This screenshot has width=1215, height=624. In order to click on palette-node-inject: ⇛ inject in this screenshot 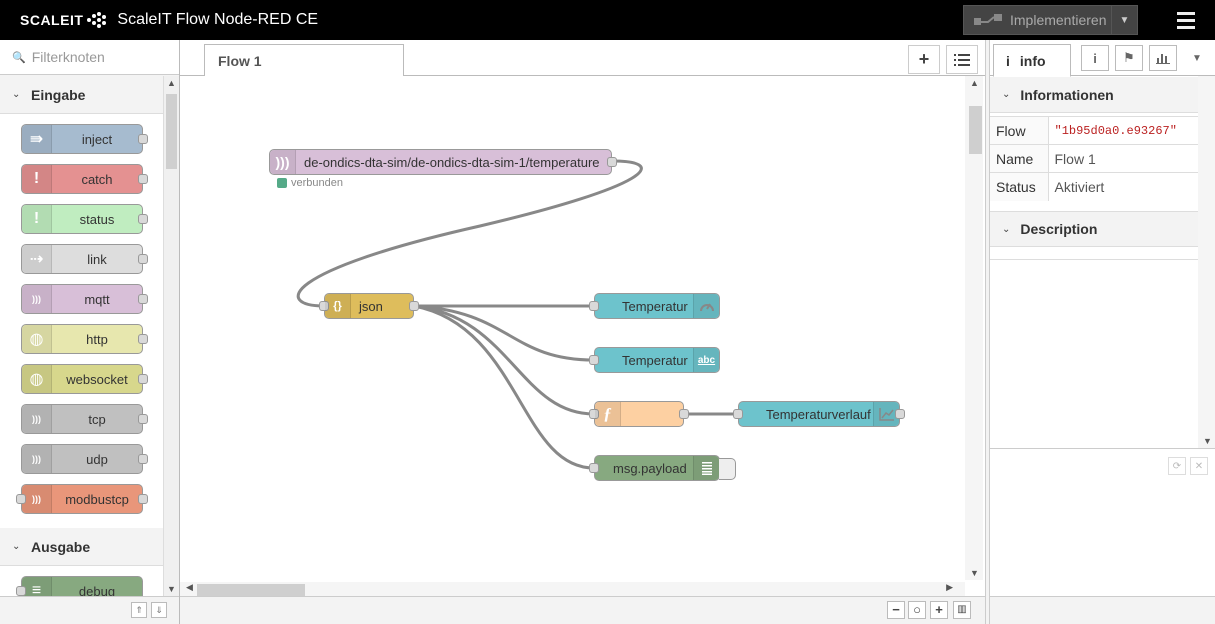, I will do `click(84, 139)`.